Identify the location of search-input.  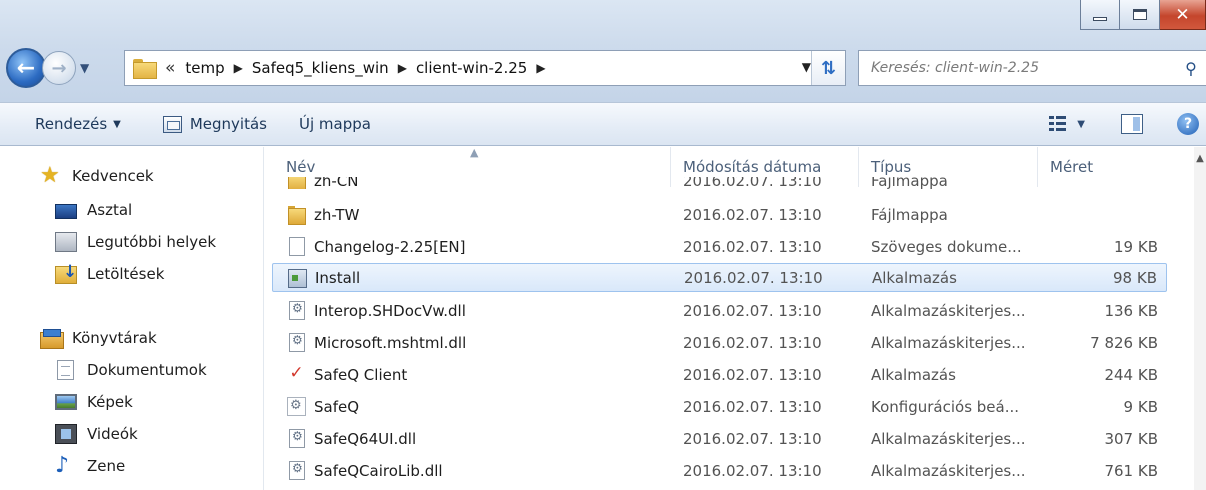
(1017, 68).